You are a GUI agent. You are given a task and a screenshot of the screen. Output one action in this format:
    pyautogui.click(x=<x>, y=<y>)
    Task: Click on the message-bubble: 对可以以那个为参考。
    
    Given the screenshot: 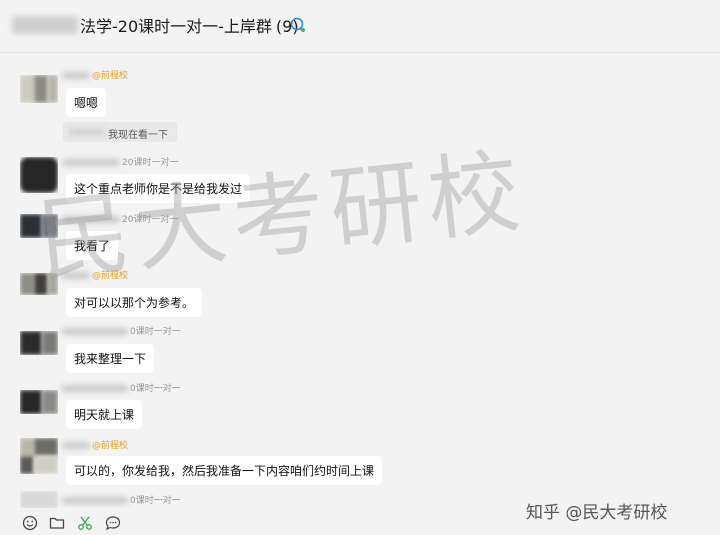 What is the action you would take?
    pyautogui.click(x=134, y=302)
    